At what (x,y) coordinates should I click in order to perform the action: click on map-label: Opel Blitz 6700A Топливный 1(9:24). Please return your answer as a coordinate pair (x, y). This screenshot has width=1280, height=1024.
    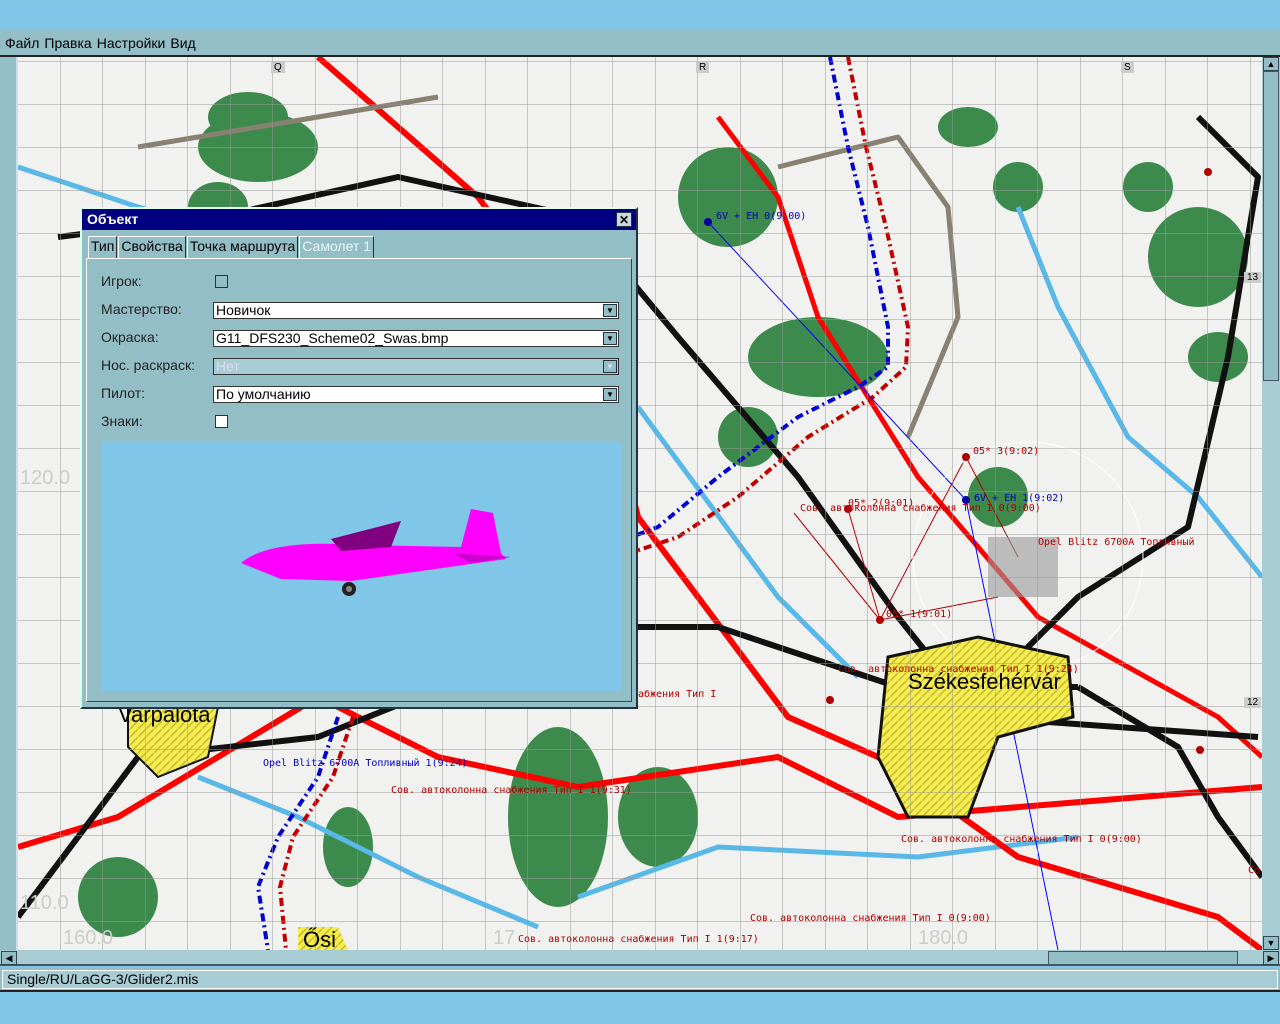
    Looking at the image, I should click on (365, 763).